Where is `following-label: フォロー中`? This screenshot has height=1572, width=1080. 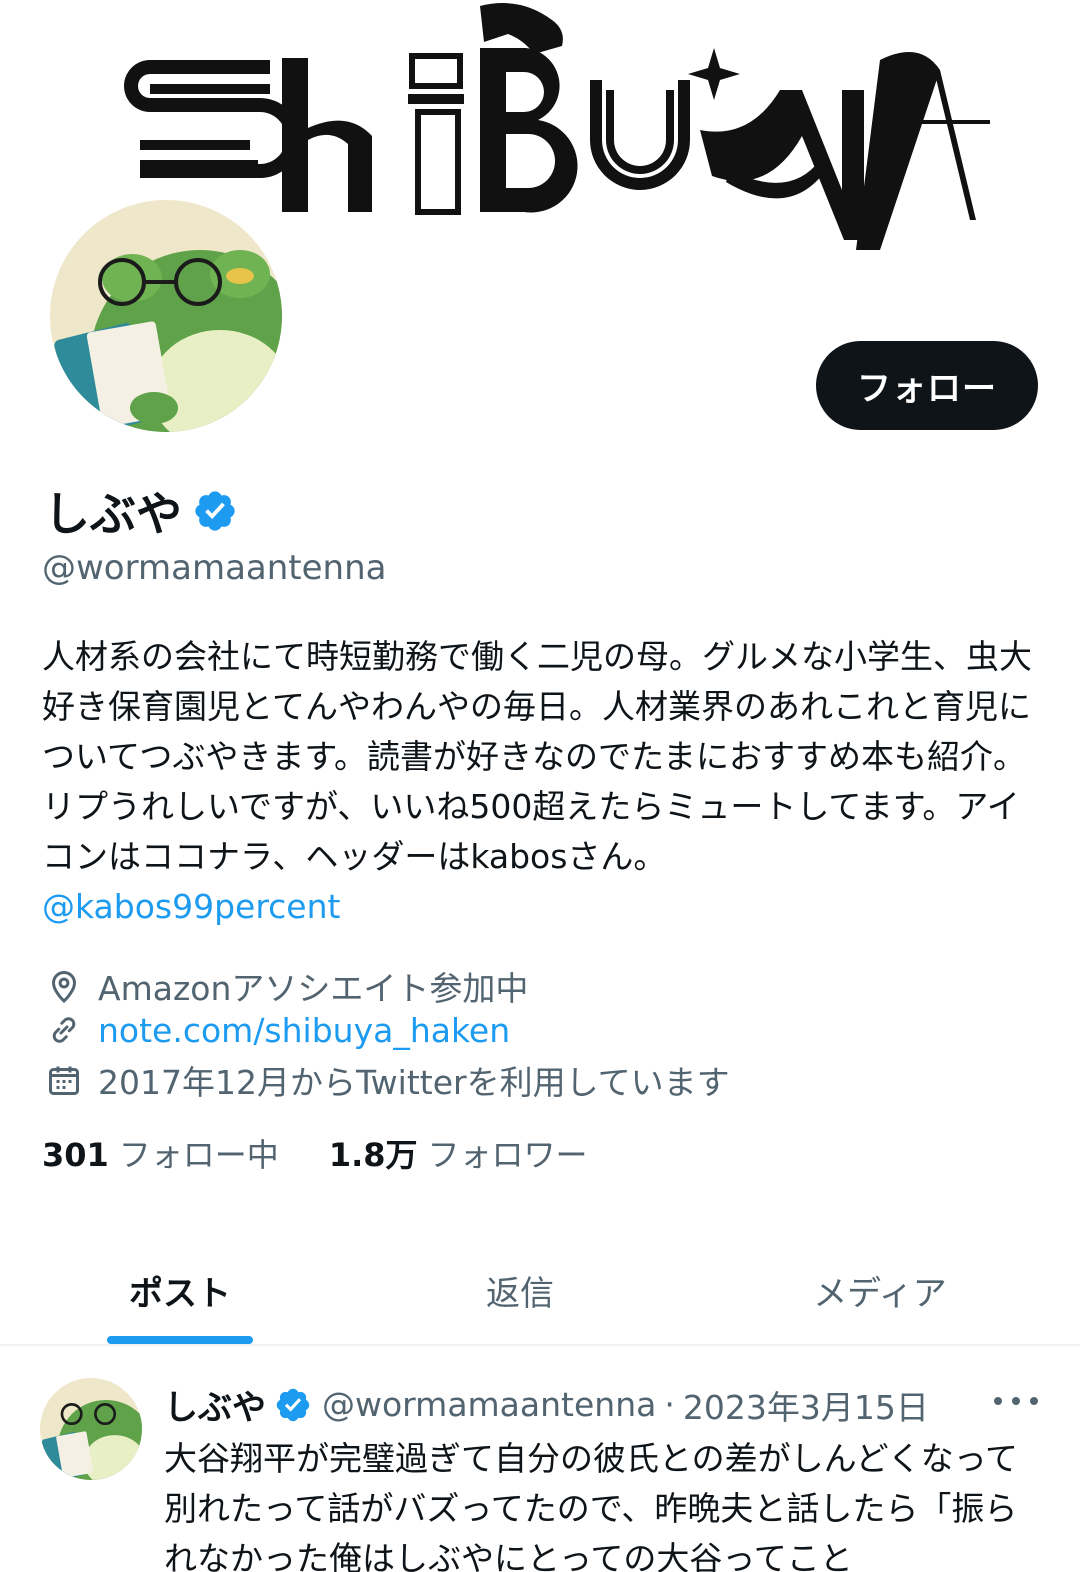 following-label: フォロー中 is located at coordinates (198, 1155).